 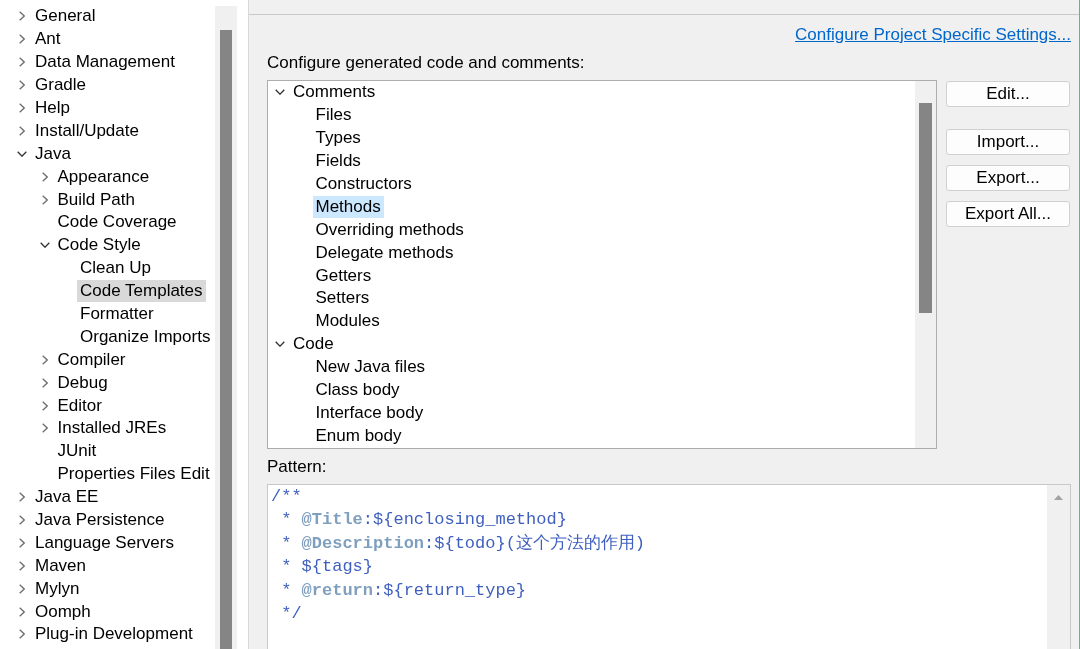 I want to click on tree-item: Interface body, so click(x=369, y=412).